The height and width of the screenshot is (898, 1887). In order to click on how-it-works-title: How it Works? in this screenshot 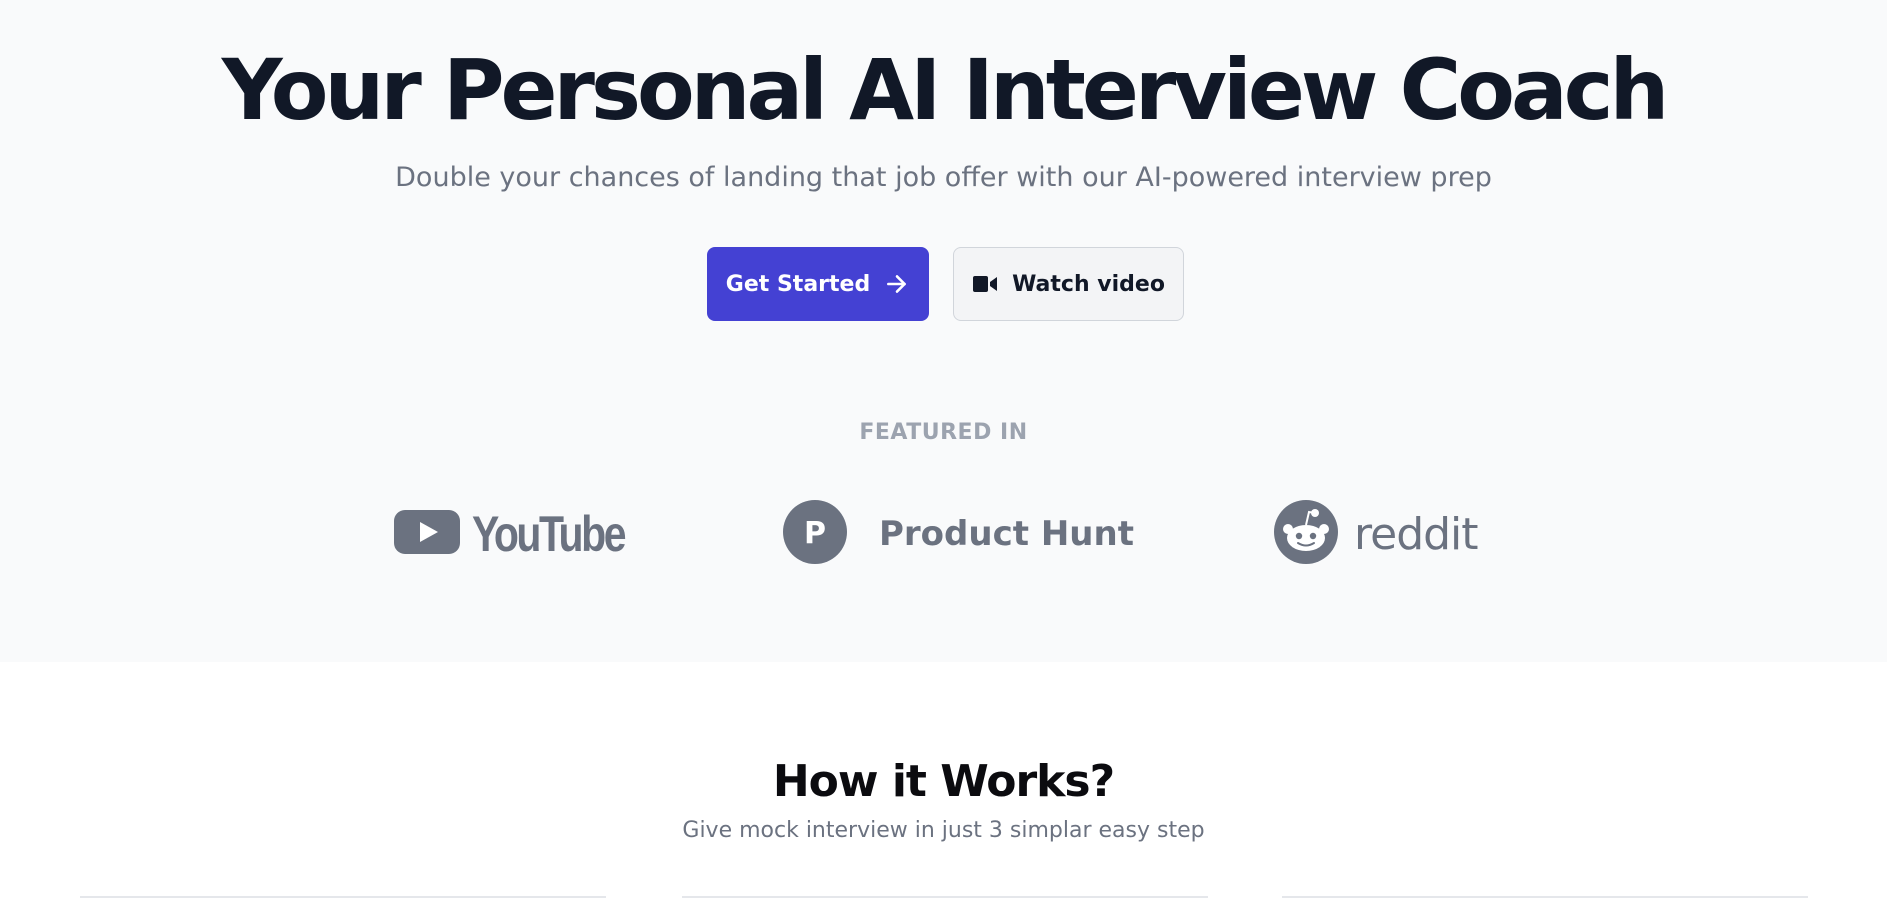, I will do `click(943, 781)`.